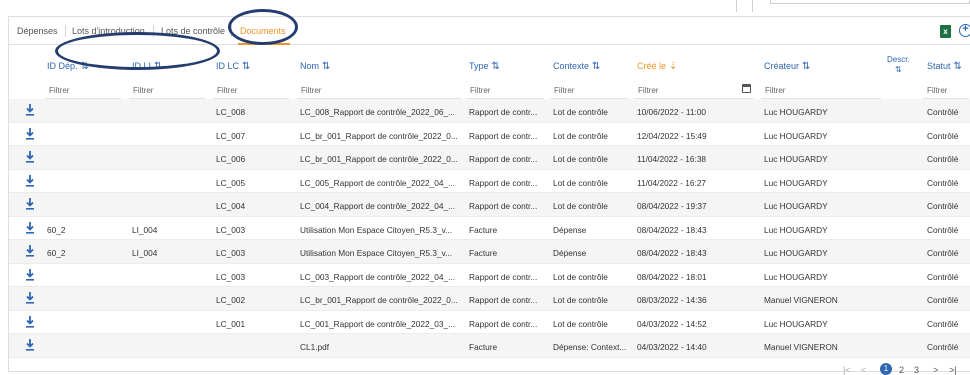 This screenshot has width=970, height=375. Describe the element at coordinates (964, 30) in the screenshot. I see `add-circle-icon: +` at that location.